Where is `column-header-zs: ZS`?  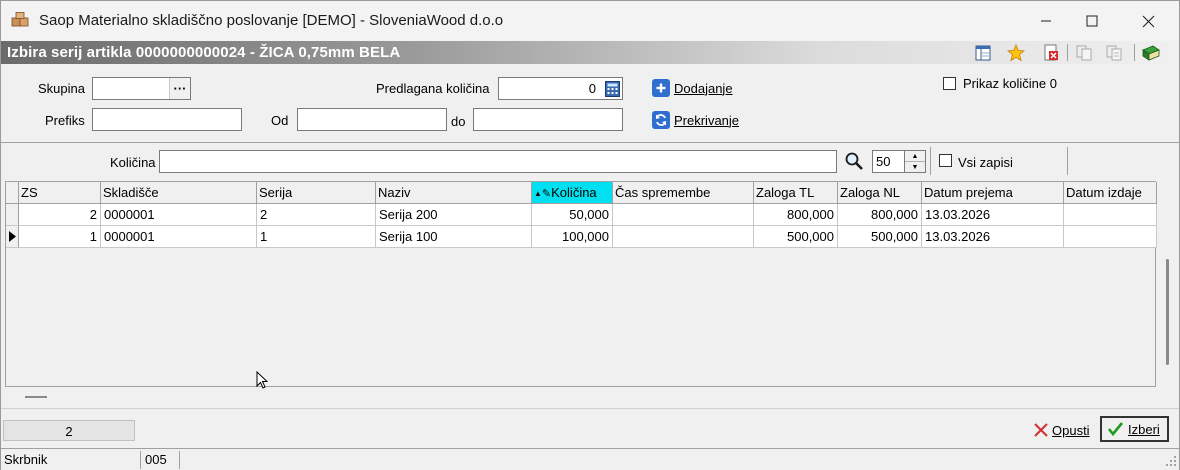 column-header-zs: ZS is located at coordinates (60, 193).